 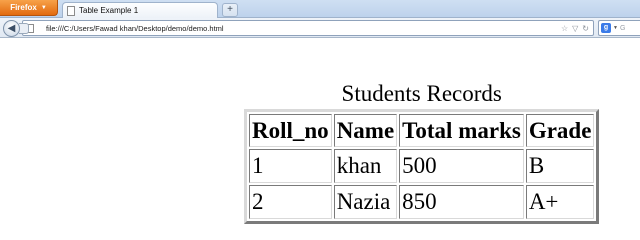 What do you see at coordinates (421, 93) in the screenshot?
I see `table-caption: Students Records` at bounding box center [421, 93].